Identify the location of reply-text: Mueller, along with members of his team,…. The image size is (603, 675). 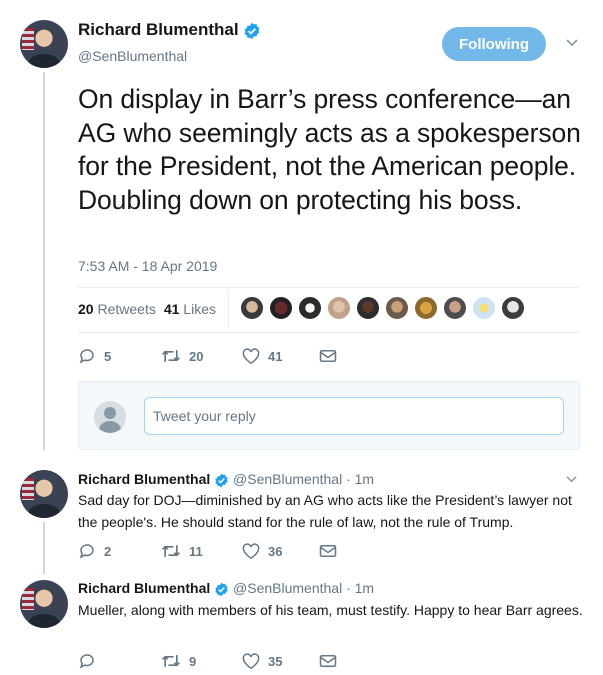
(330, 610).